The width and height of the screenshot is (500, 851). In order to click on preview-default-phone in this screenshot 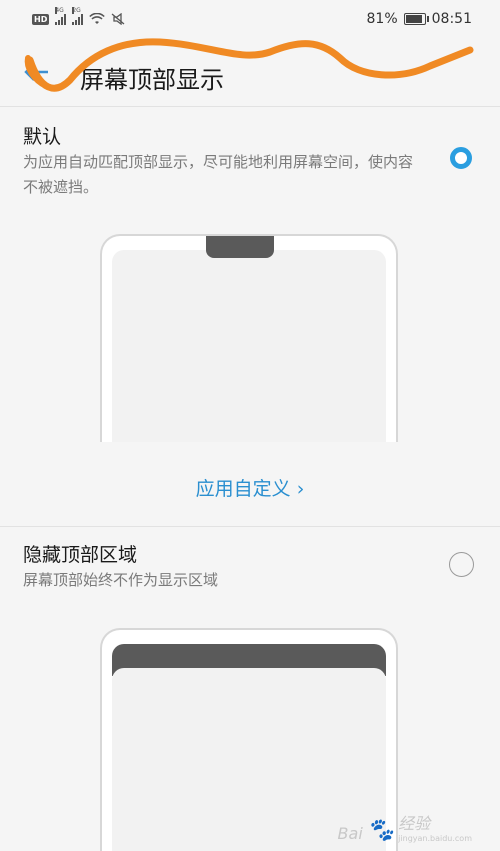, I will do `click(249, 338)`.